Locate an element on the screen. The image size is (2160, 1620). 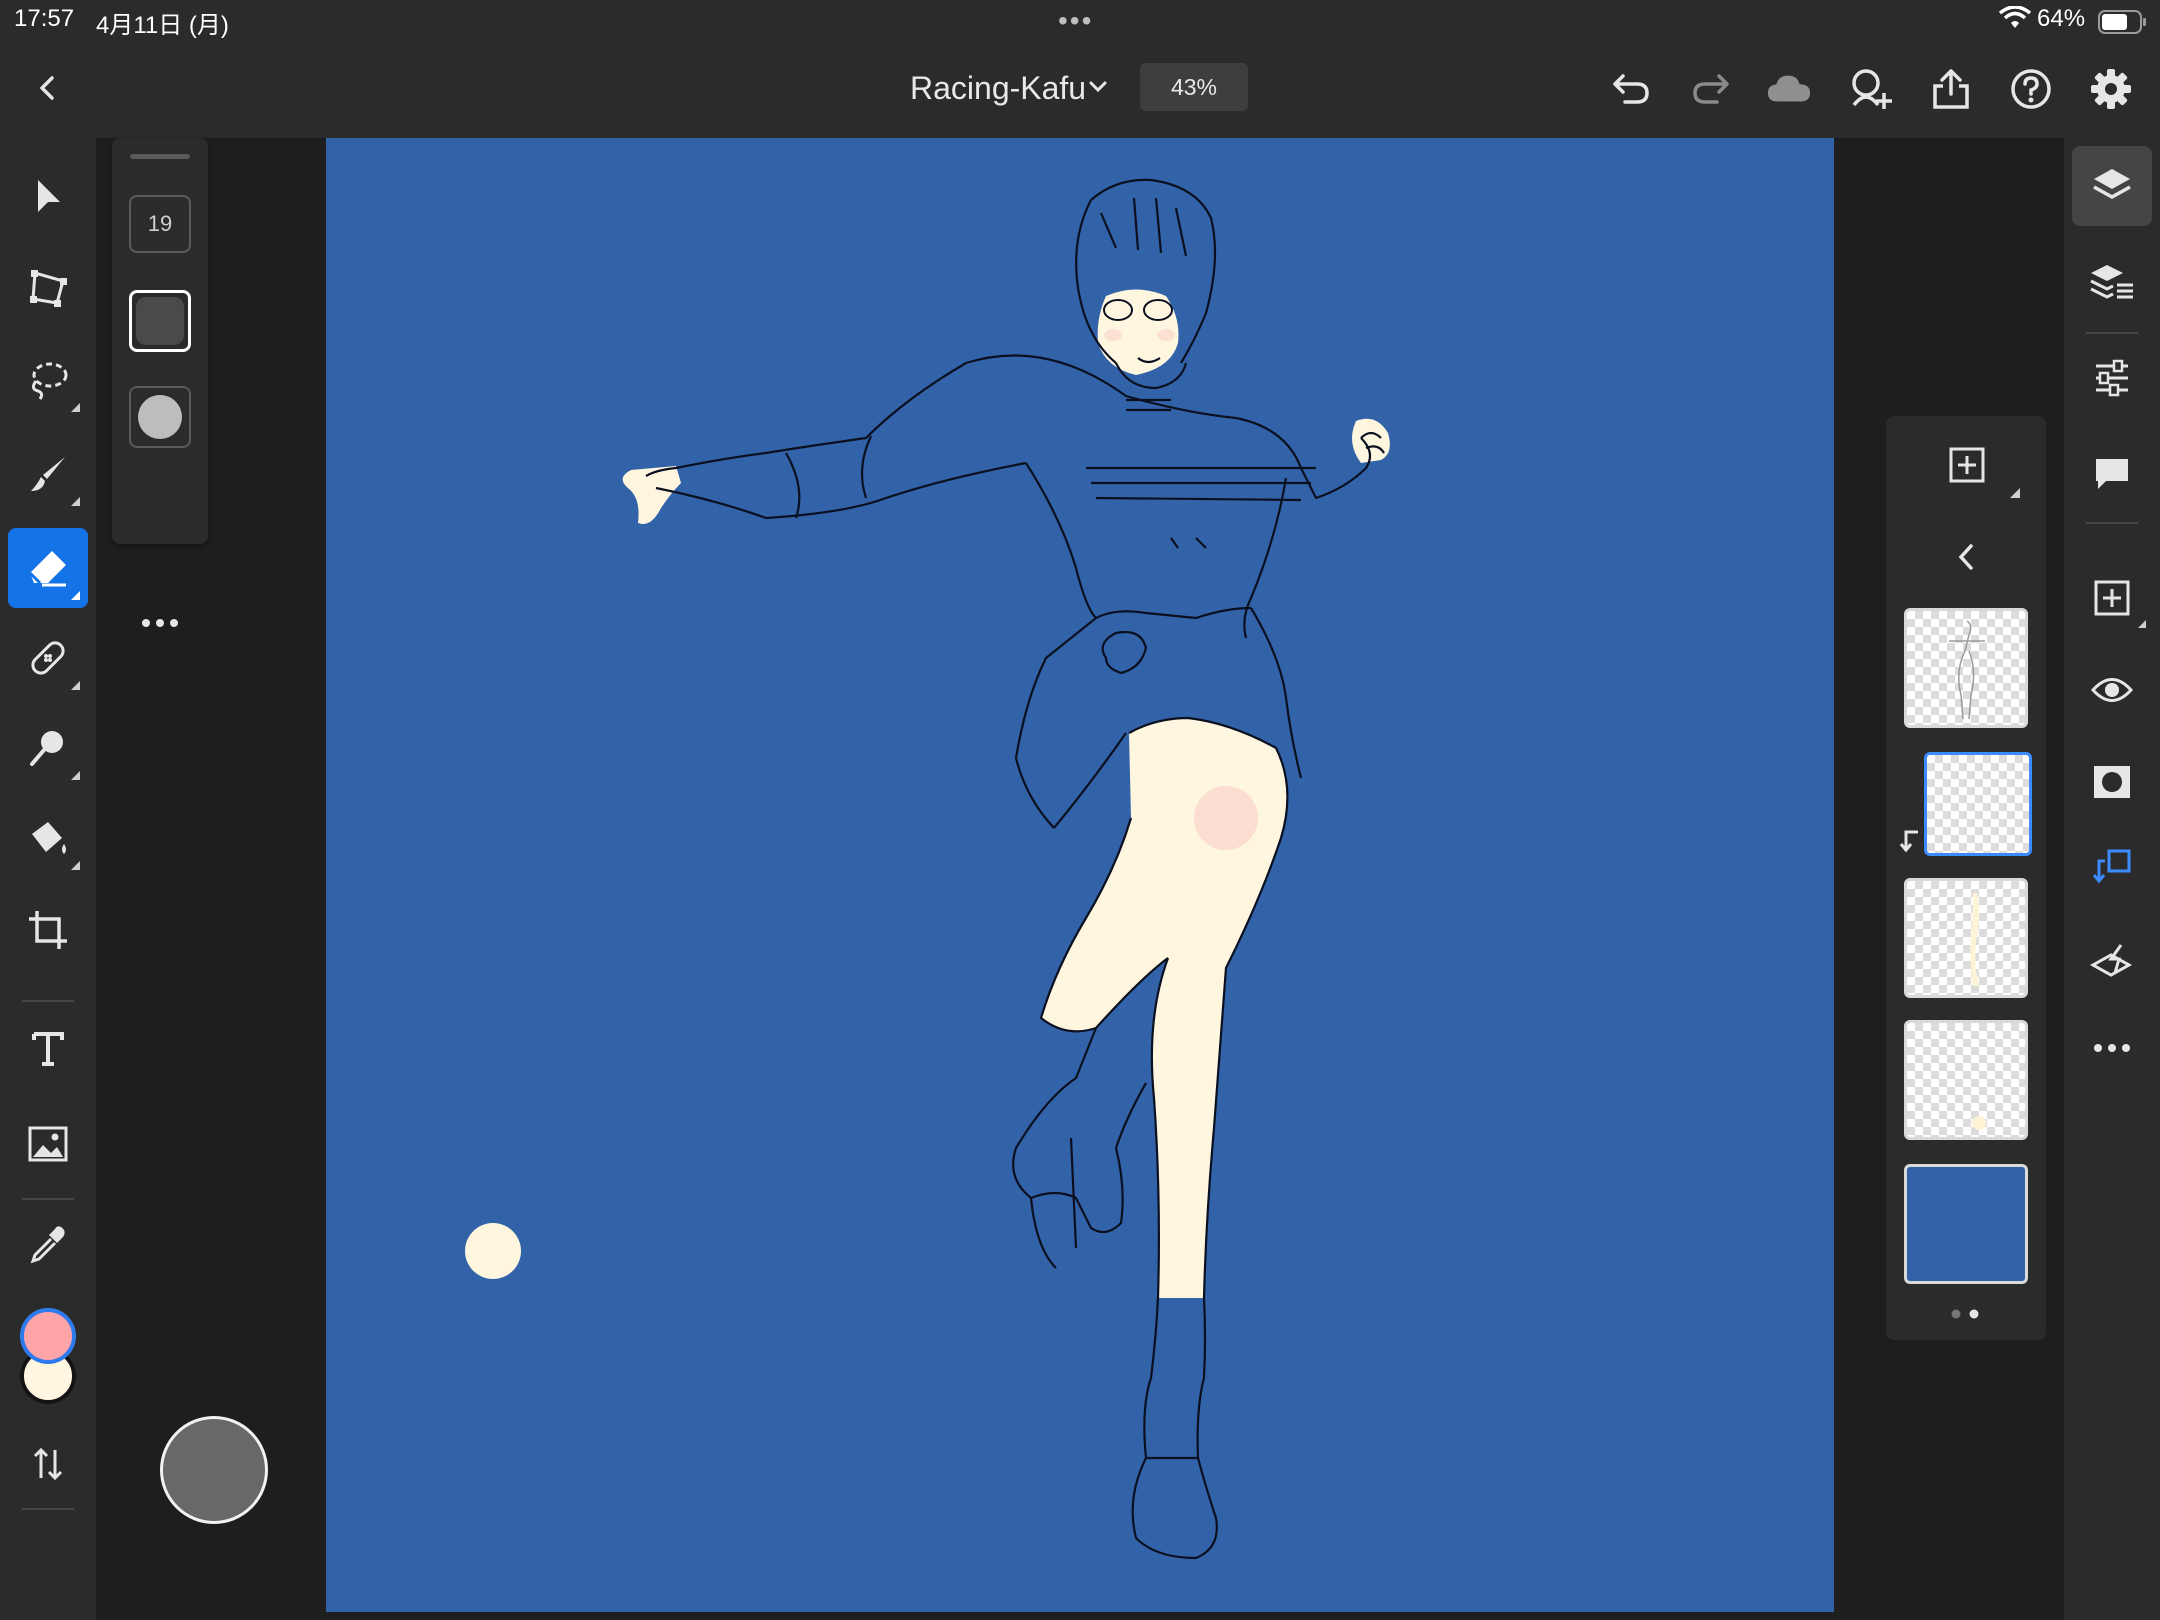
layer-properties-icon is located at coordinates (2111, 282).